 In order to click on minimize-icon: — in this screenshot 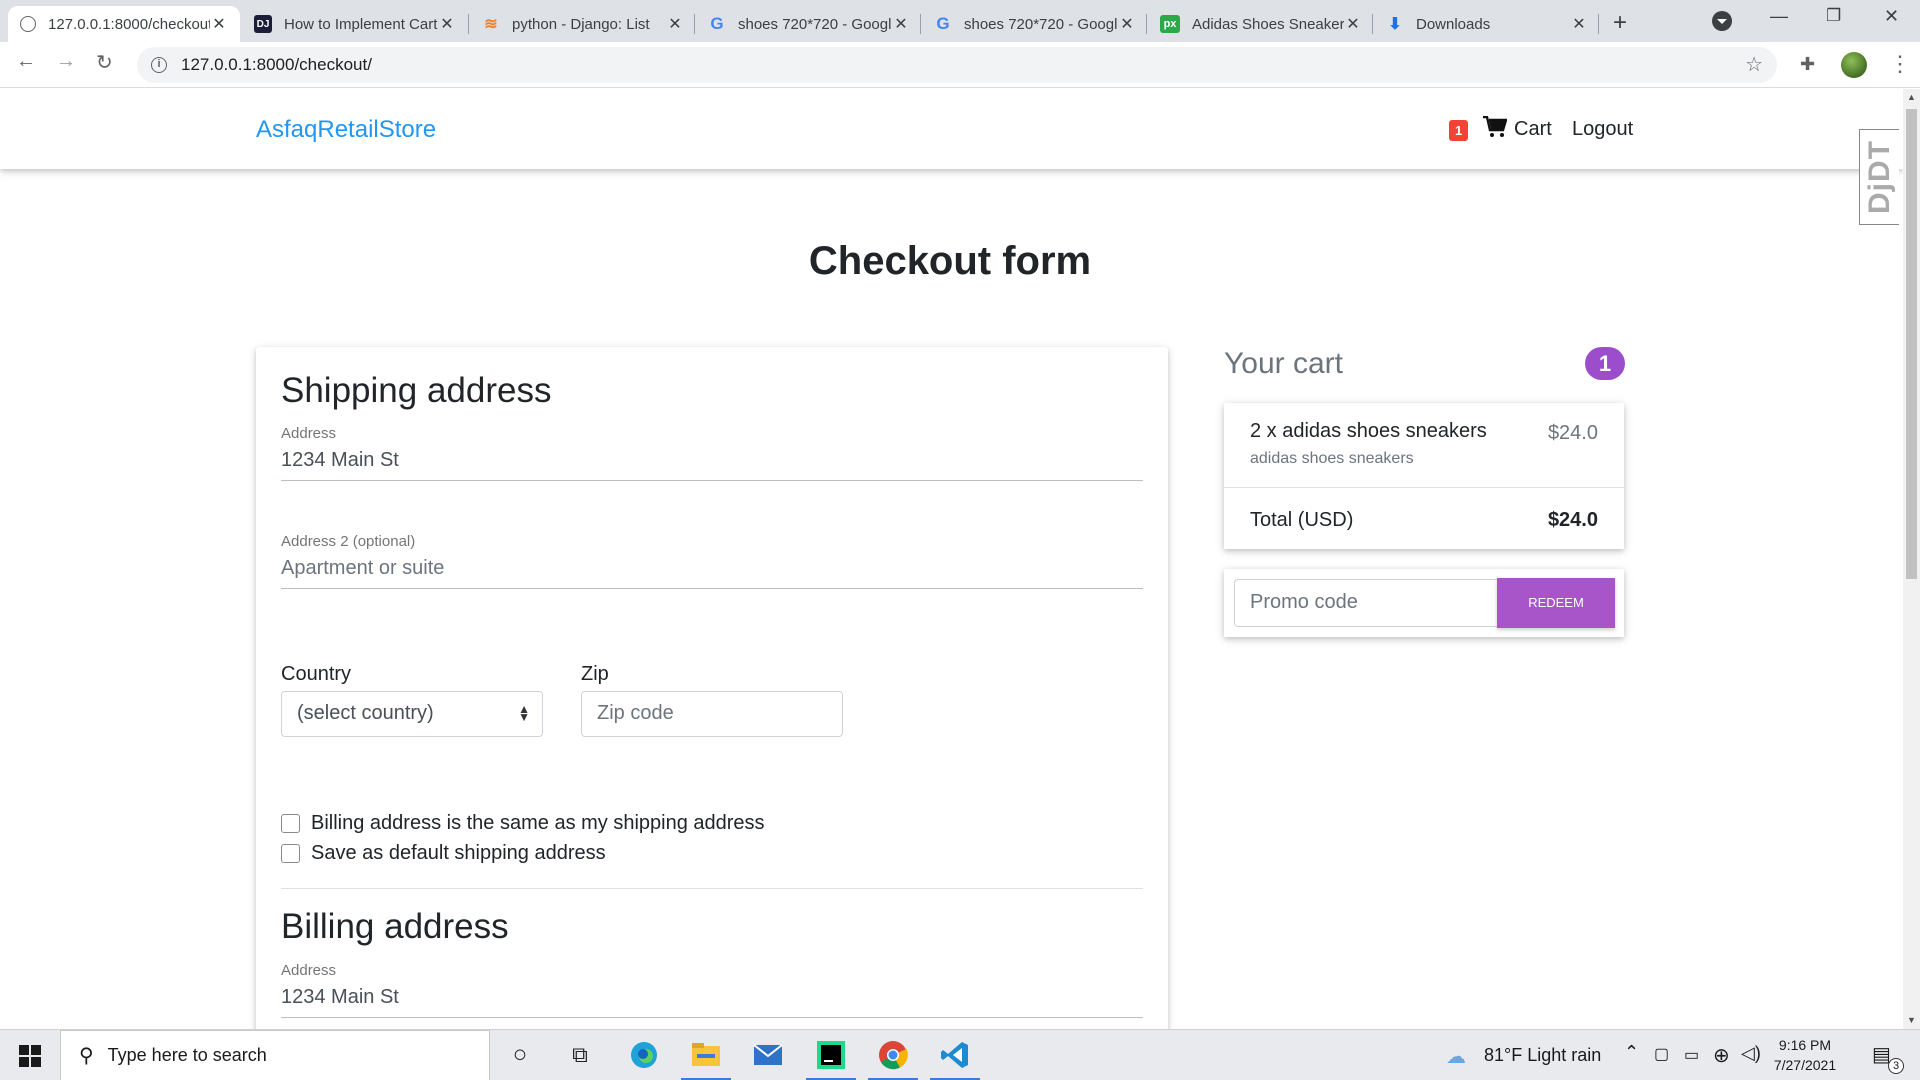, I will do `click(1779, 16)`.